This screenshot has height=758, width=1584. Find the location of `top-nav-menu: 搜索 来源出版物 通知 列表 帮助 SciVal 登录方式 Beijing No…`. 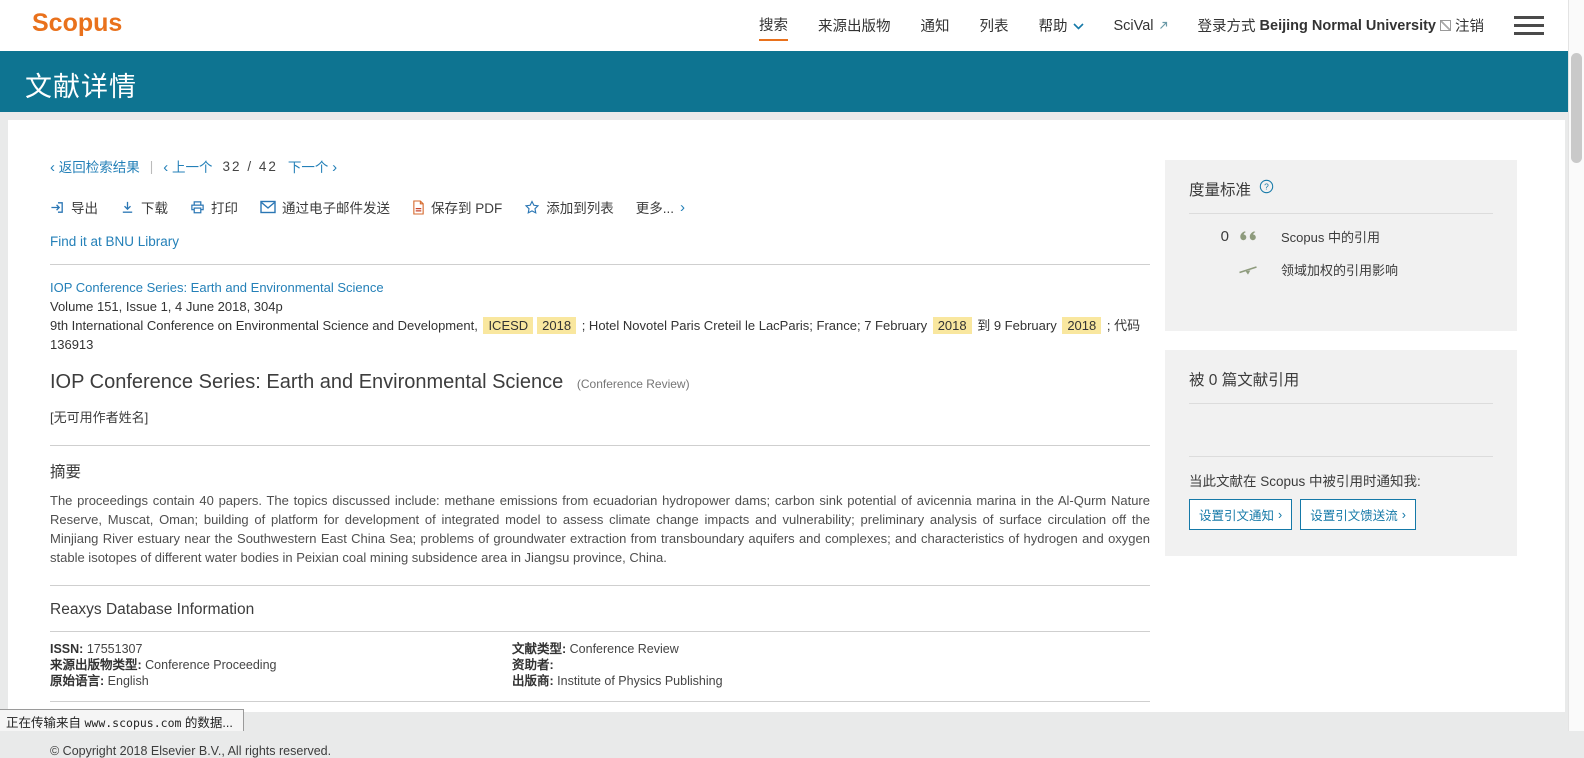

top-nav-menu: 搜索 来源出版物 通知 列表 帮助 SciVal 登录方式 Beijing No… is located at coordinates (1151, 25).